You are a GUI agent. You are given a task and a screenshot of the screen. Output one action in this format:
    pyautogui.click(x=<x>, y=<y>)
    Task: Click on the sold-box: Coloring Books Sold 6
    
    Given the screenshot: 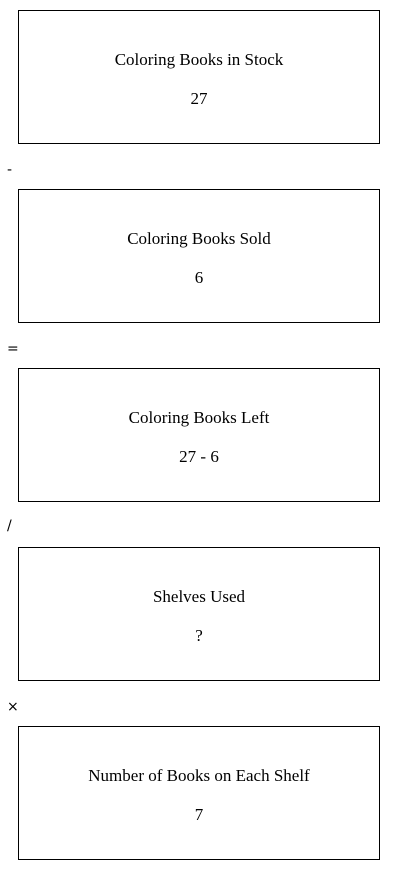 What is the action you would take?
    pyautogui.click(x=199, y=256)
    